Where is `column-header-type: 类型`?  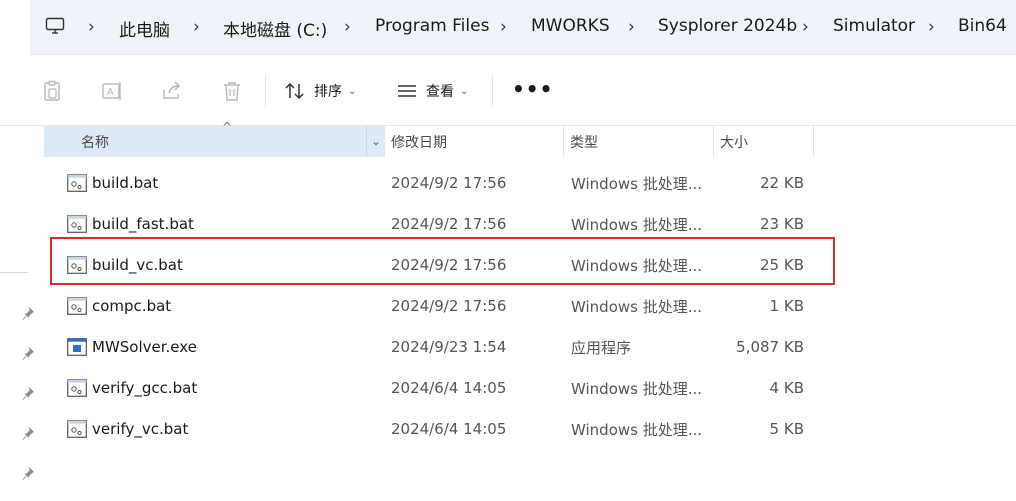
column-header-type: 类型 is located at coordinates (638, 141).